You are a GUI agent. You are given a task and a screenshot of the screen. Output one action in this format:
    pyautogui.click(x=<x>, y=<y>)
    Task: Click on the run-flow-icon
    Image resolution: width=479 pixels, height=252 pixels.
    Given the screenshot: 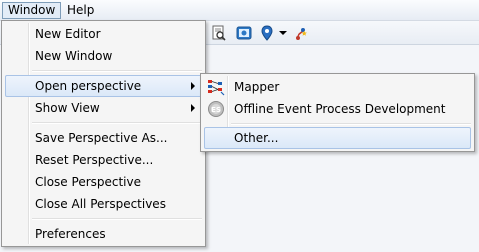 What is the action you would take?
    pyautogui.click(x=303, y=33)
    